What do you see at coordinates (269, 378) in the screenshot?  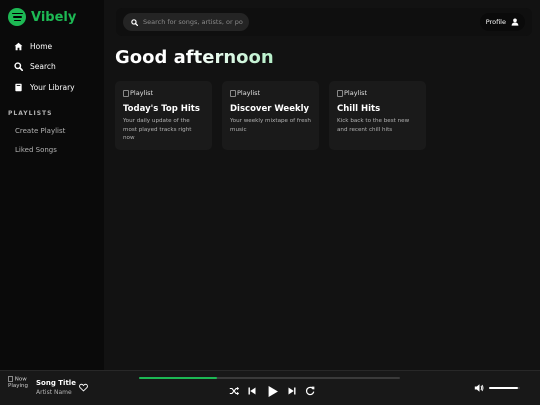 I see `progress-bar` at bounding box center [269, 378].